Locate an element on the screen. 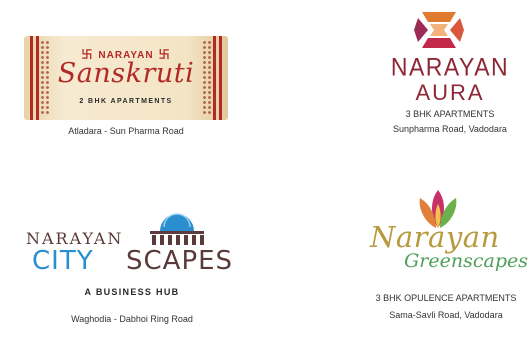  project-subtitle: 3 BHK OPULENCE APARTMENTS is located at coordinates (446, 298).